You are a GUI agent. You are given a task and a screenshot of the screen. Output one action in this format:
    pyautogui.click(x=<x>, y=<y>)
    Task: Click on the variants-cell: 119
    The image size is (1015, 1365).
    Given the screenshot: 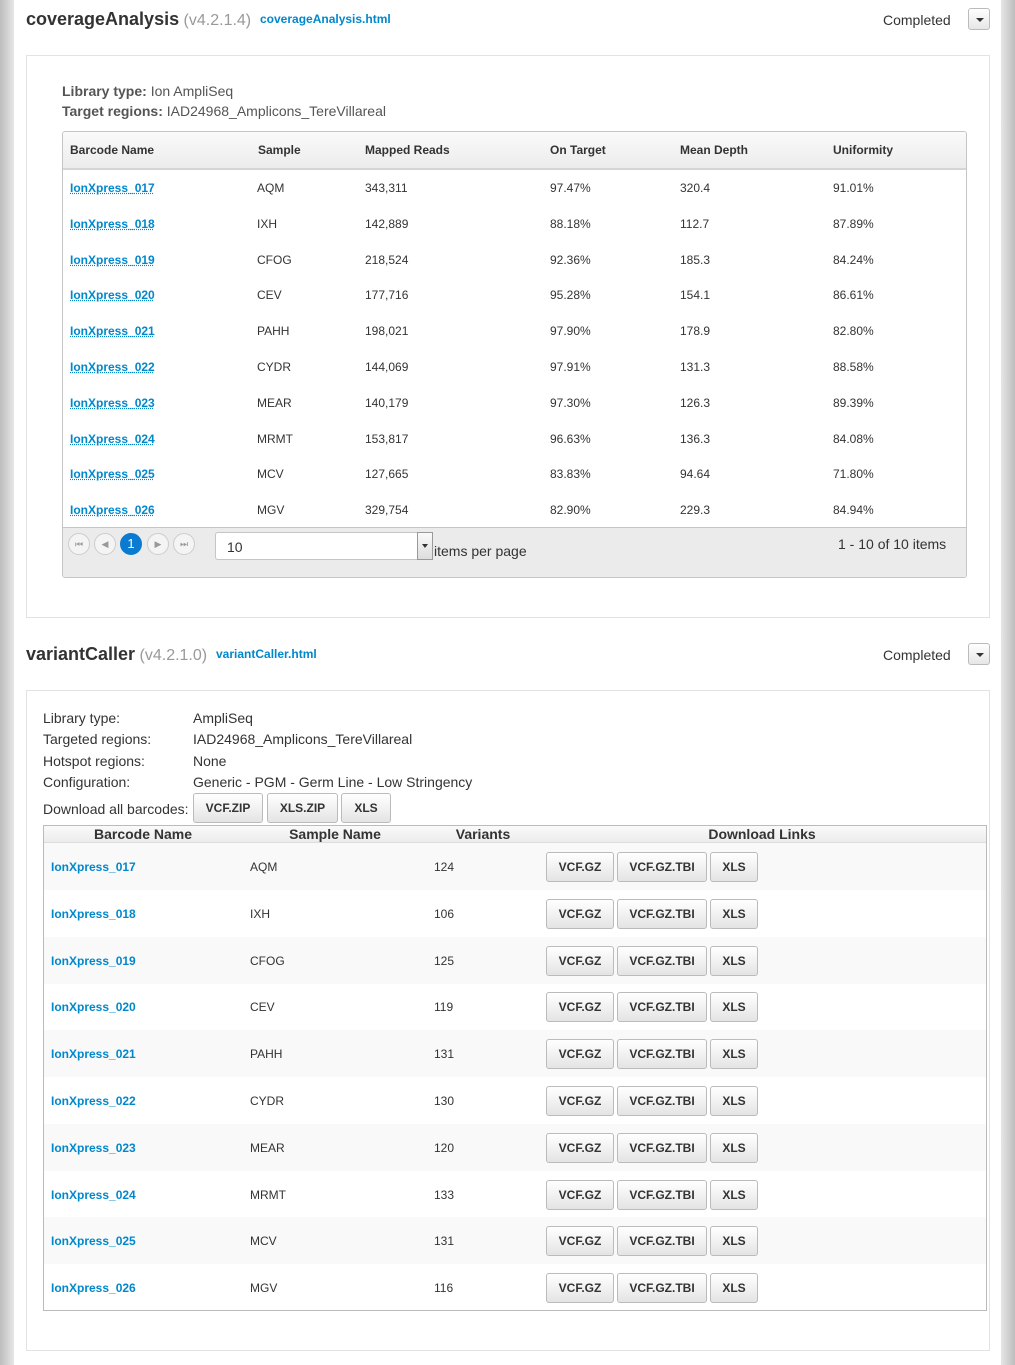 What is the action you would take?
    pyautogui.click(x=444, y=1007)
    